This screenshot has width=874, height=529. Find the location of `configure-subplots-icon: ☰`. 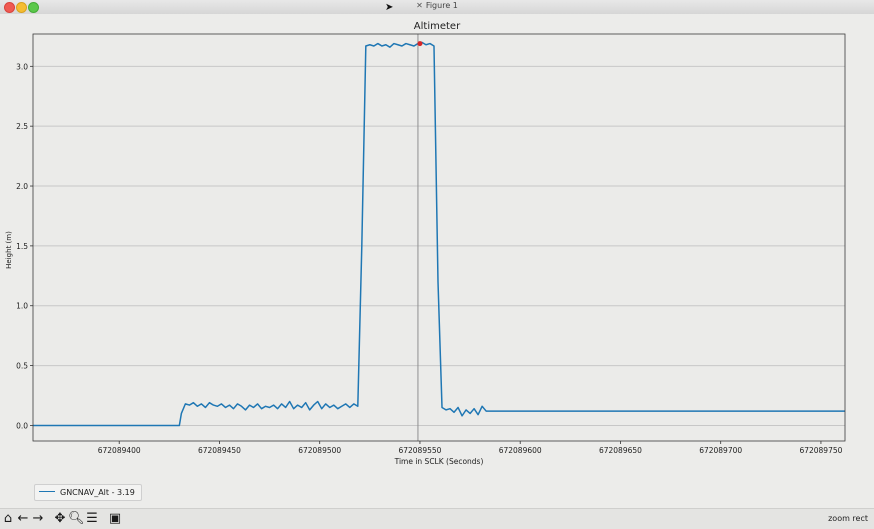

configure-subplots-icon: ☰ is located at coordinates (92, 519).